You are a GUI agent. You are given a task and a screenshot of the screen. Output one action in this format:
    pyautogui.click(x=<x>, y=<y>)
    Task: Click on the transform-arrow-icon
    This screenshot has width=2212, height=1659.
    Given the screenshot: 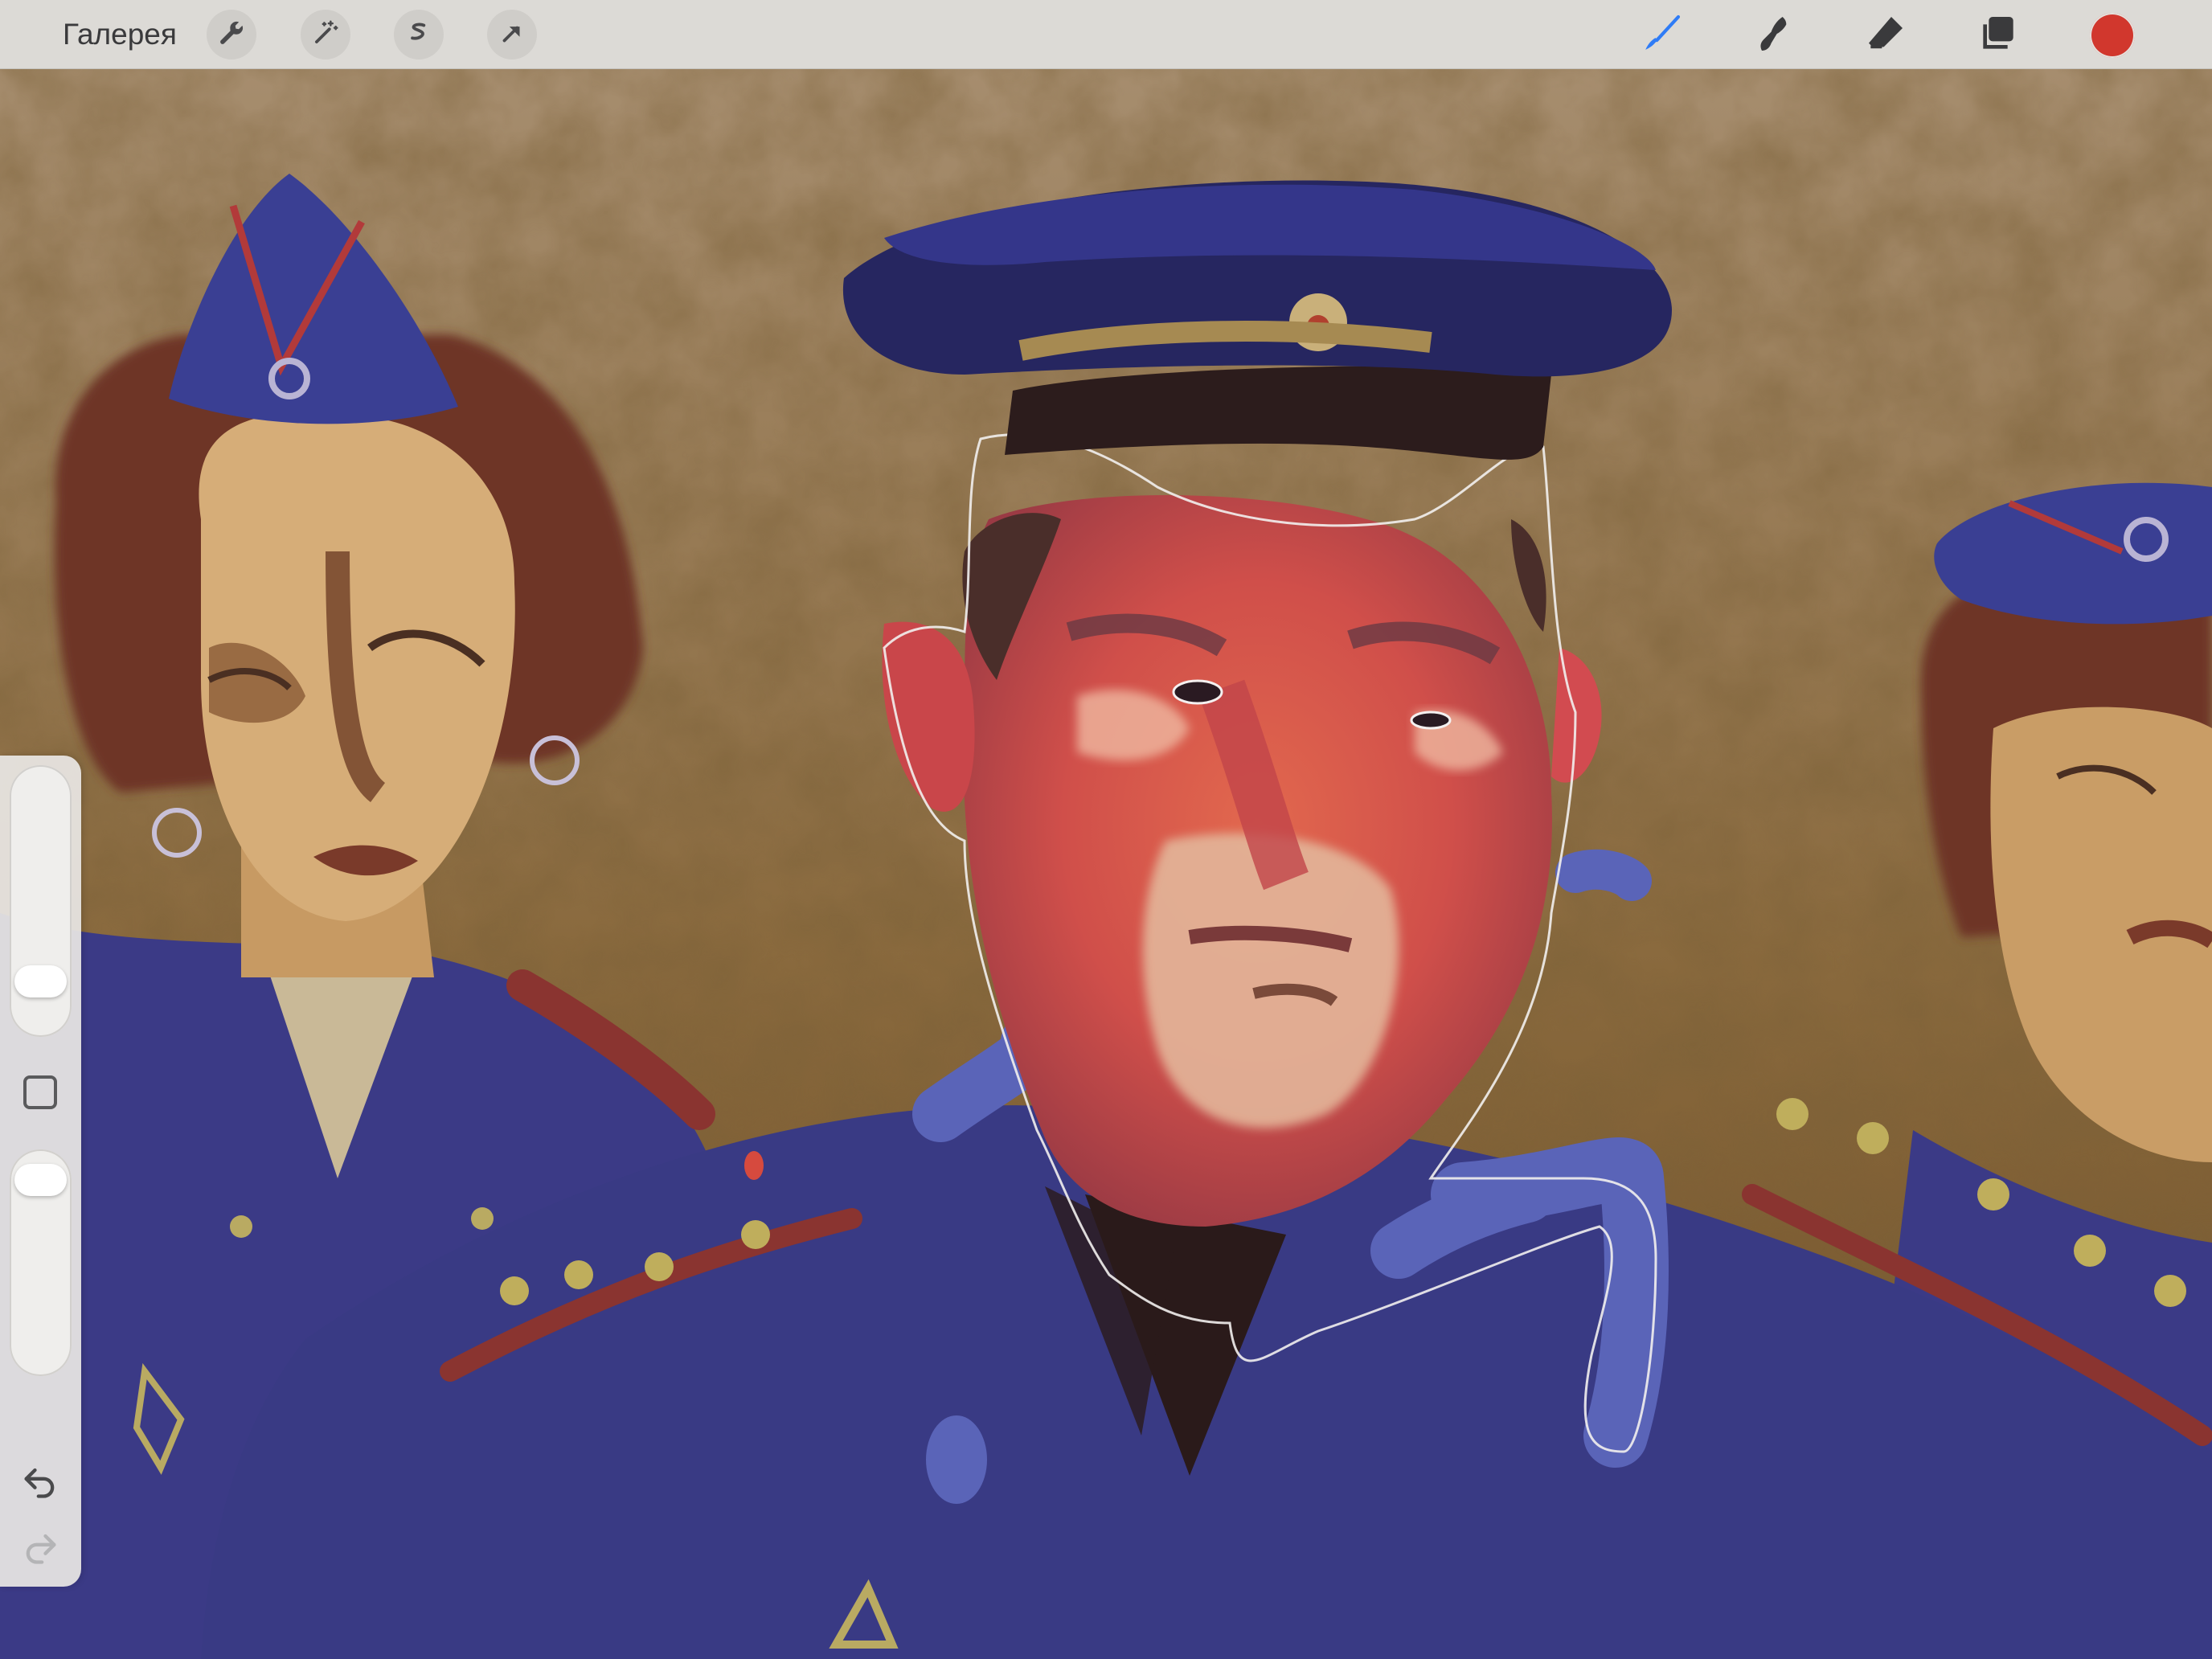 What is the action you would take?
    pyautogui.click(x=512, y=35)
    